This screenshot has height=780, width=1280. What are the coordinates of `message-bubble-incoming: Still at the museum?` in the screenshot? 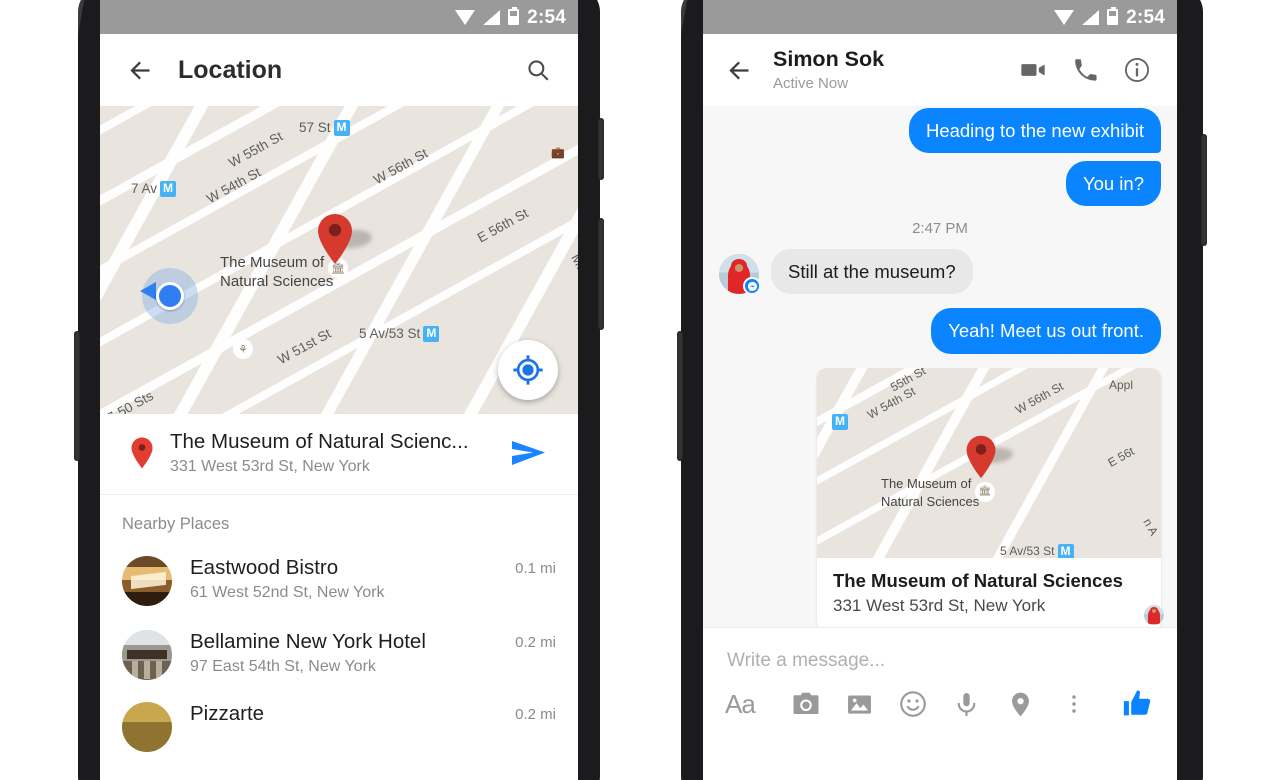 It's located at (872, 272).